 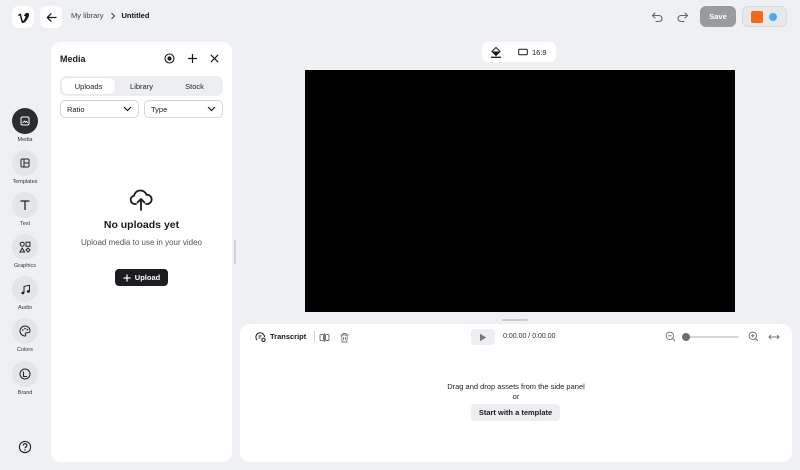 What do you see at coordinates (25, 224) in the screenshot?
I see `rail-item-label: Text` at bounding box center [25, 224].